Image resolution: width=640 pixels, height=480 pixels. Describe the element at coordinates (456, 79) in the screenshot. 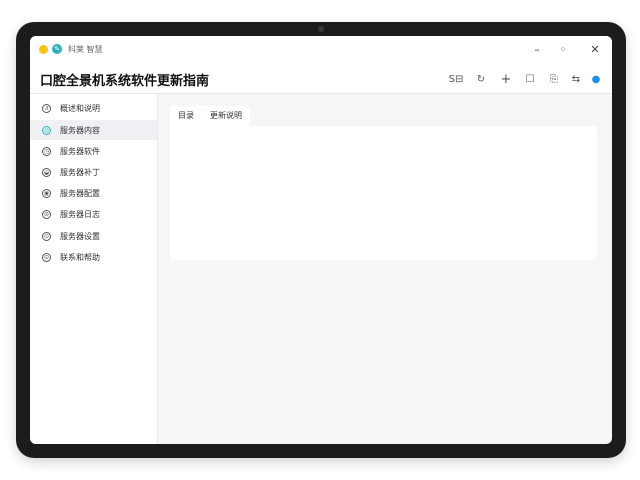

I see `text-tool-button: S⊟` at that location.